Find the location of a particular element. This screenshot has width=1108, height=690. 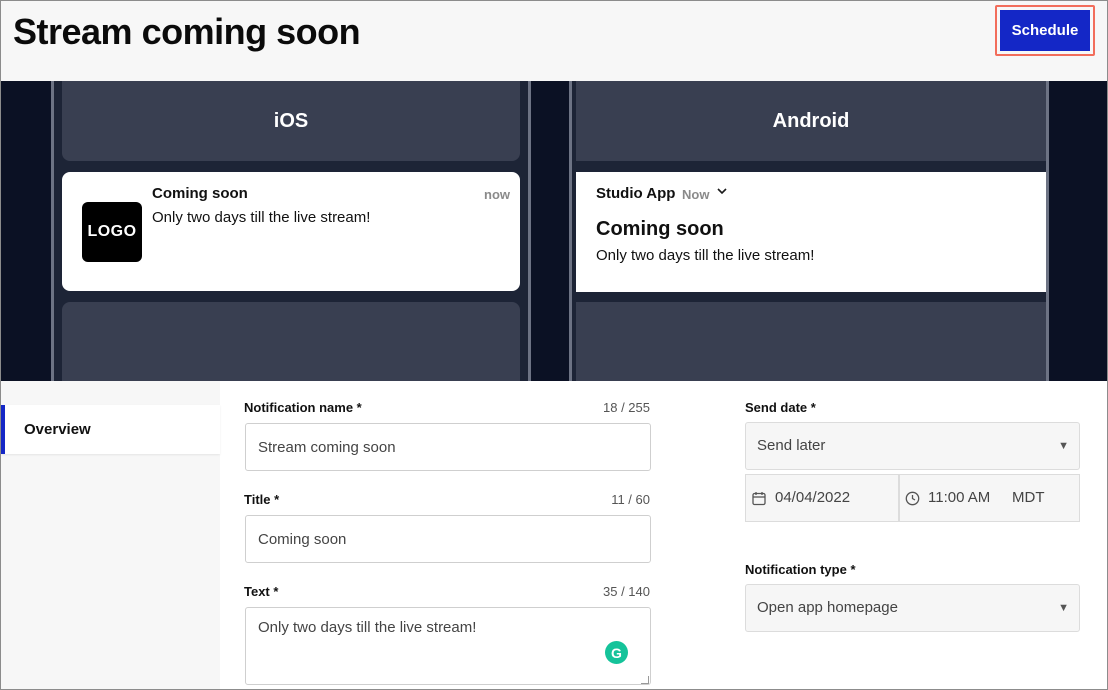

send-date-select: Send later ▼ is located at coordinates (912, 446).